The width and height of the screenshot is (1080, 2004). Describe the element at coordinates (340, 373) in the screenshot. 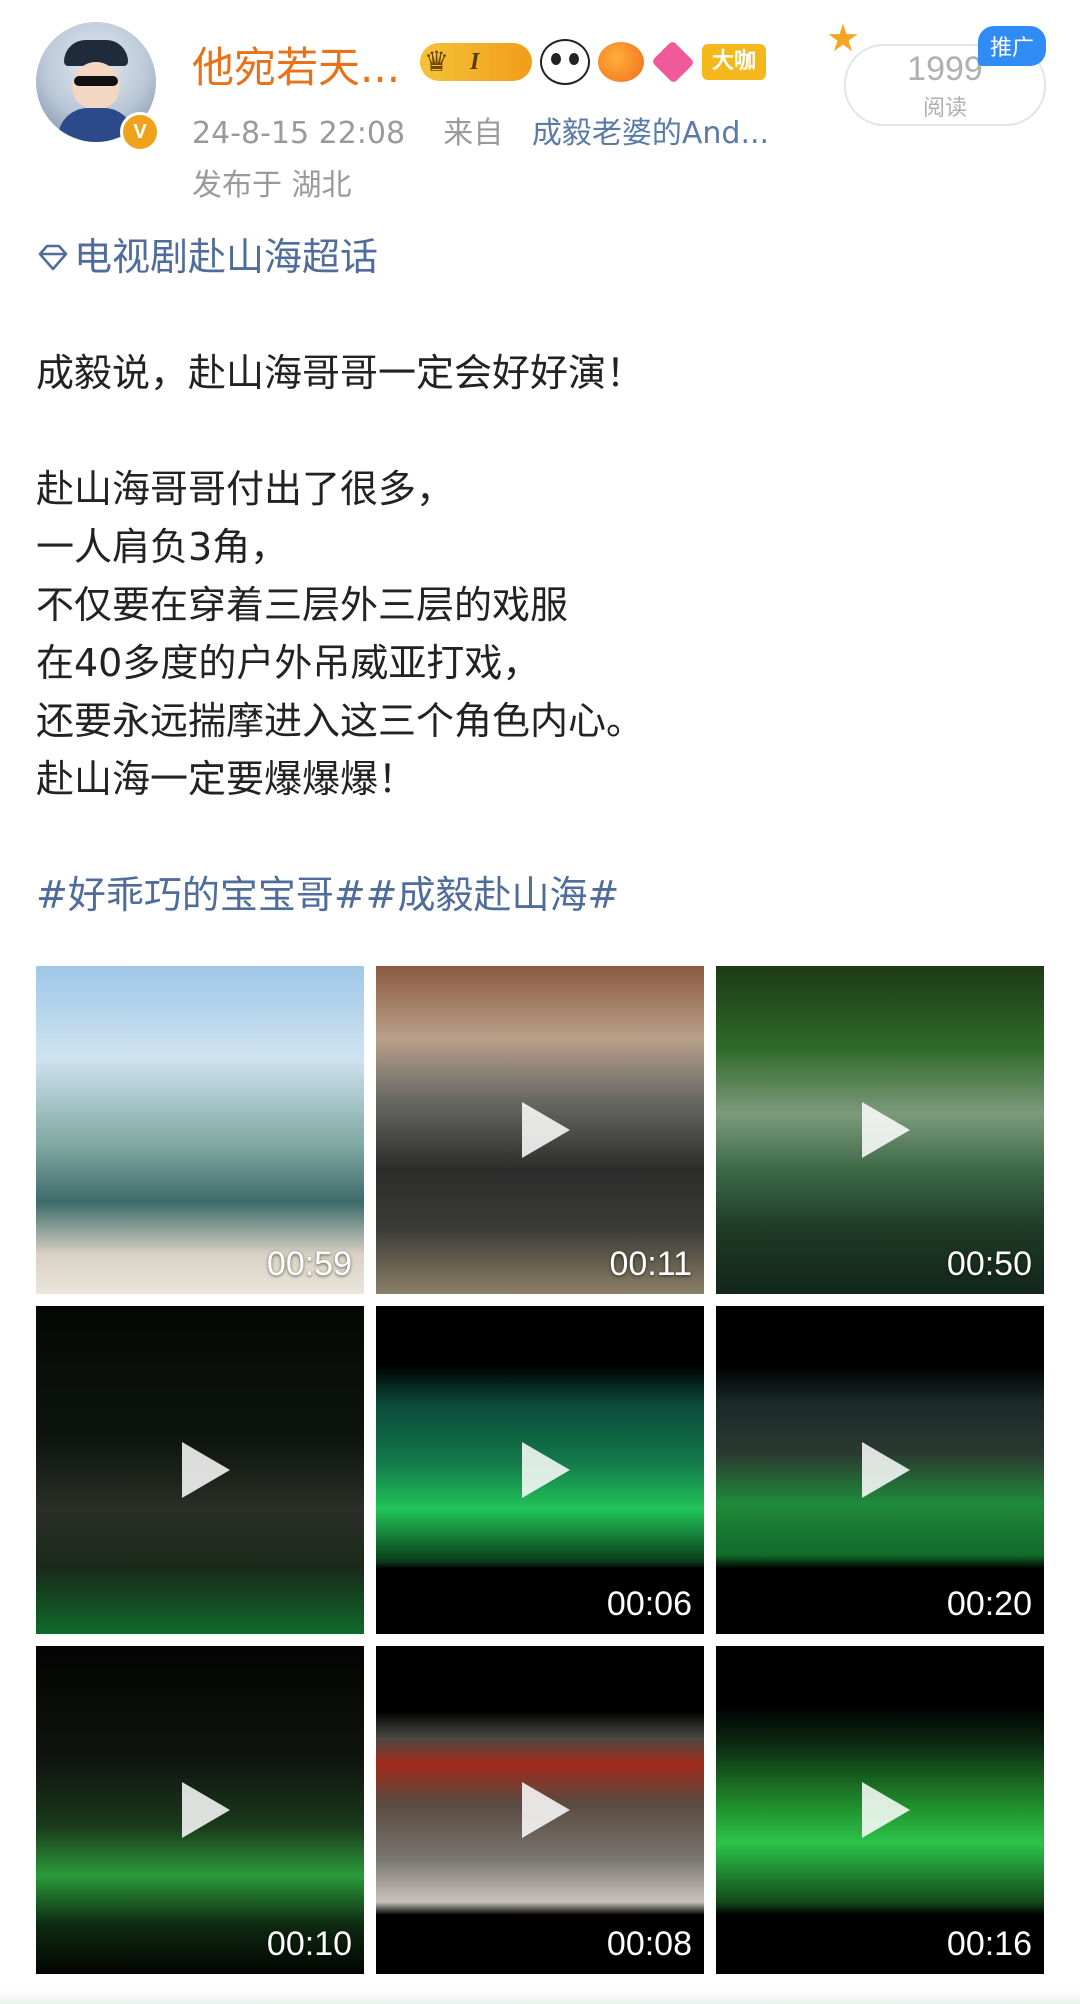

I see `content-line: 成毅说，赴山海哥哥一定会好好演！` at that location.